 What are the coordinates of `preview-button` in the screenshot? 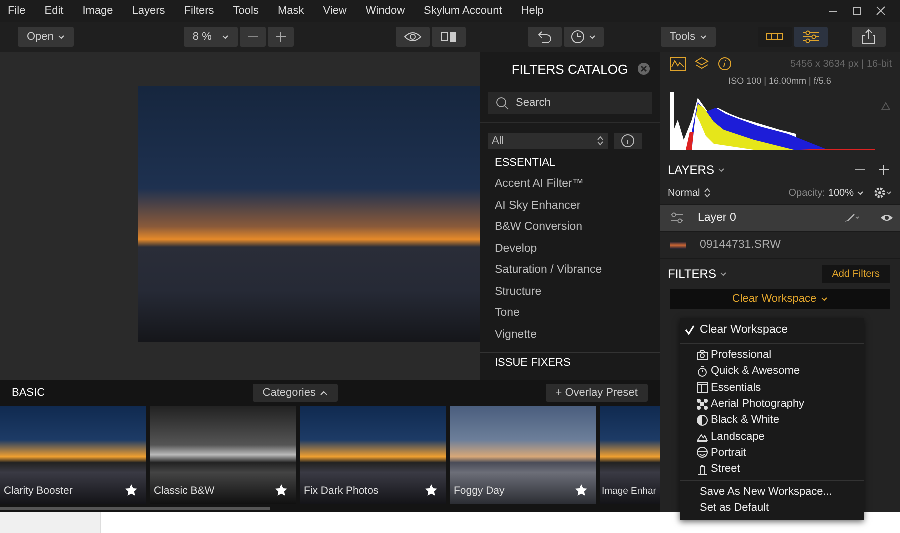 It's located at (413, 37).